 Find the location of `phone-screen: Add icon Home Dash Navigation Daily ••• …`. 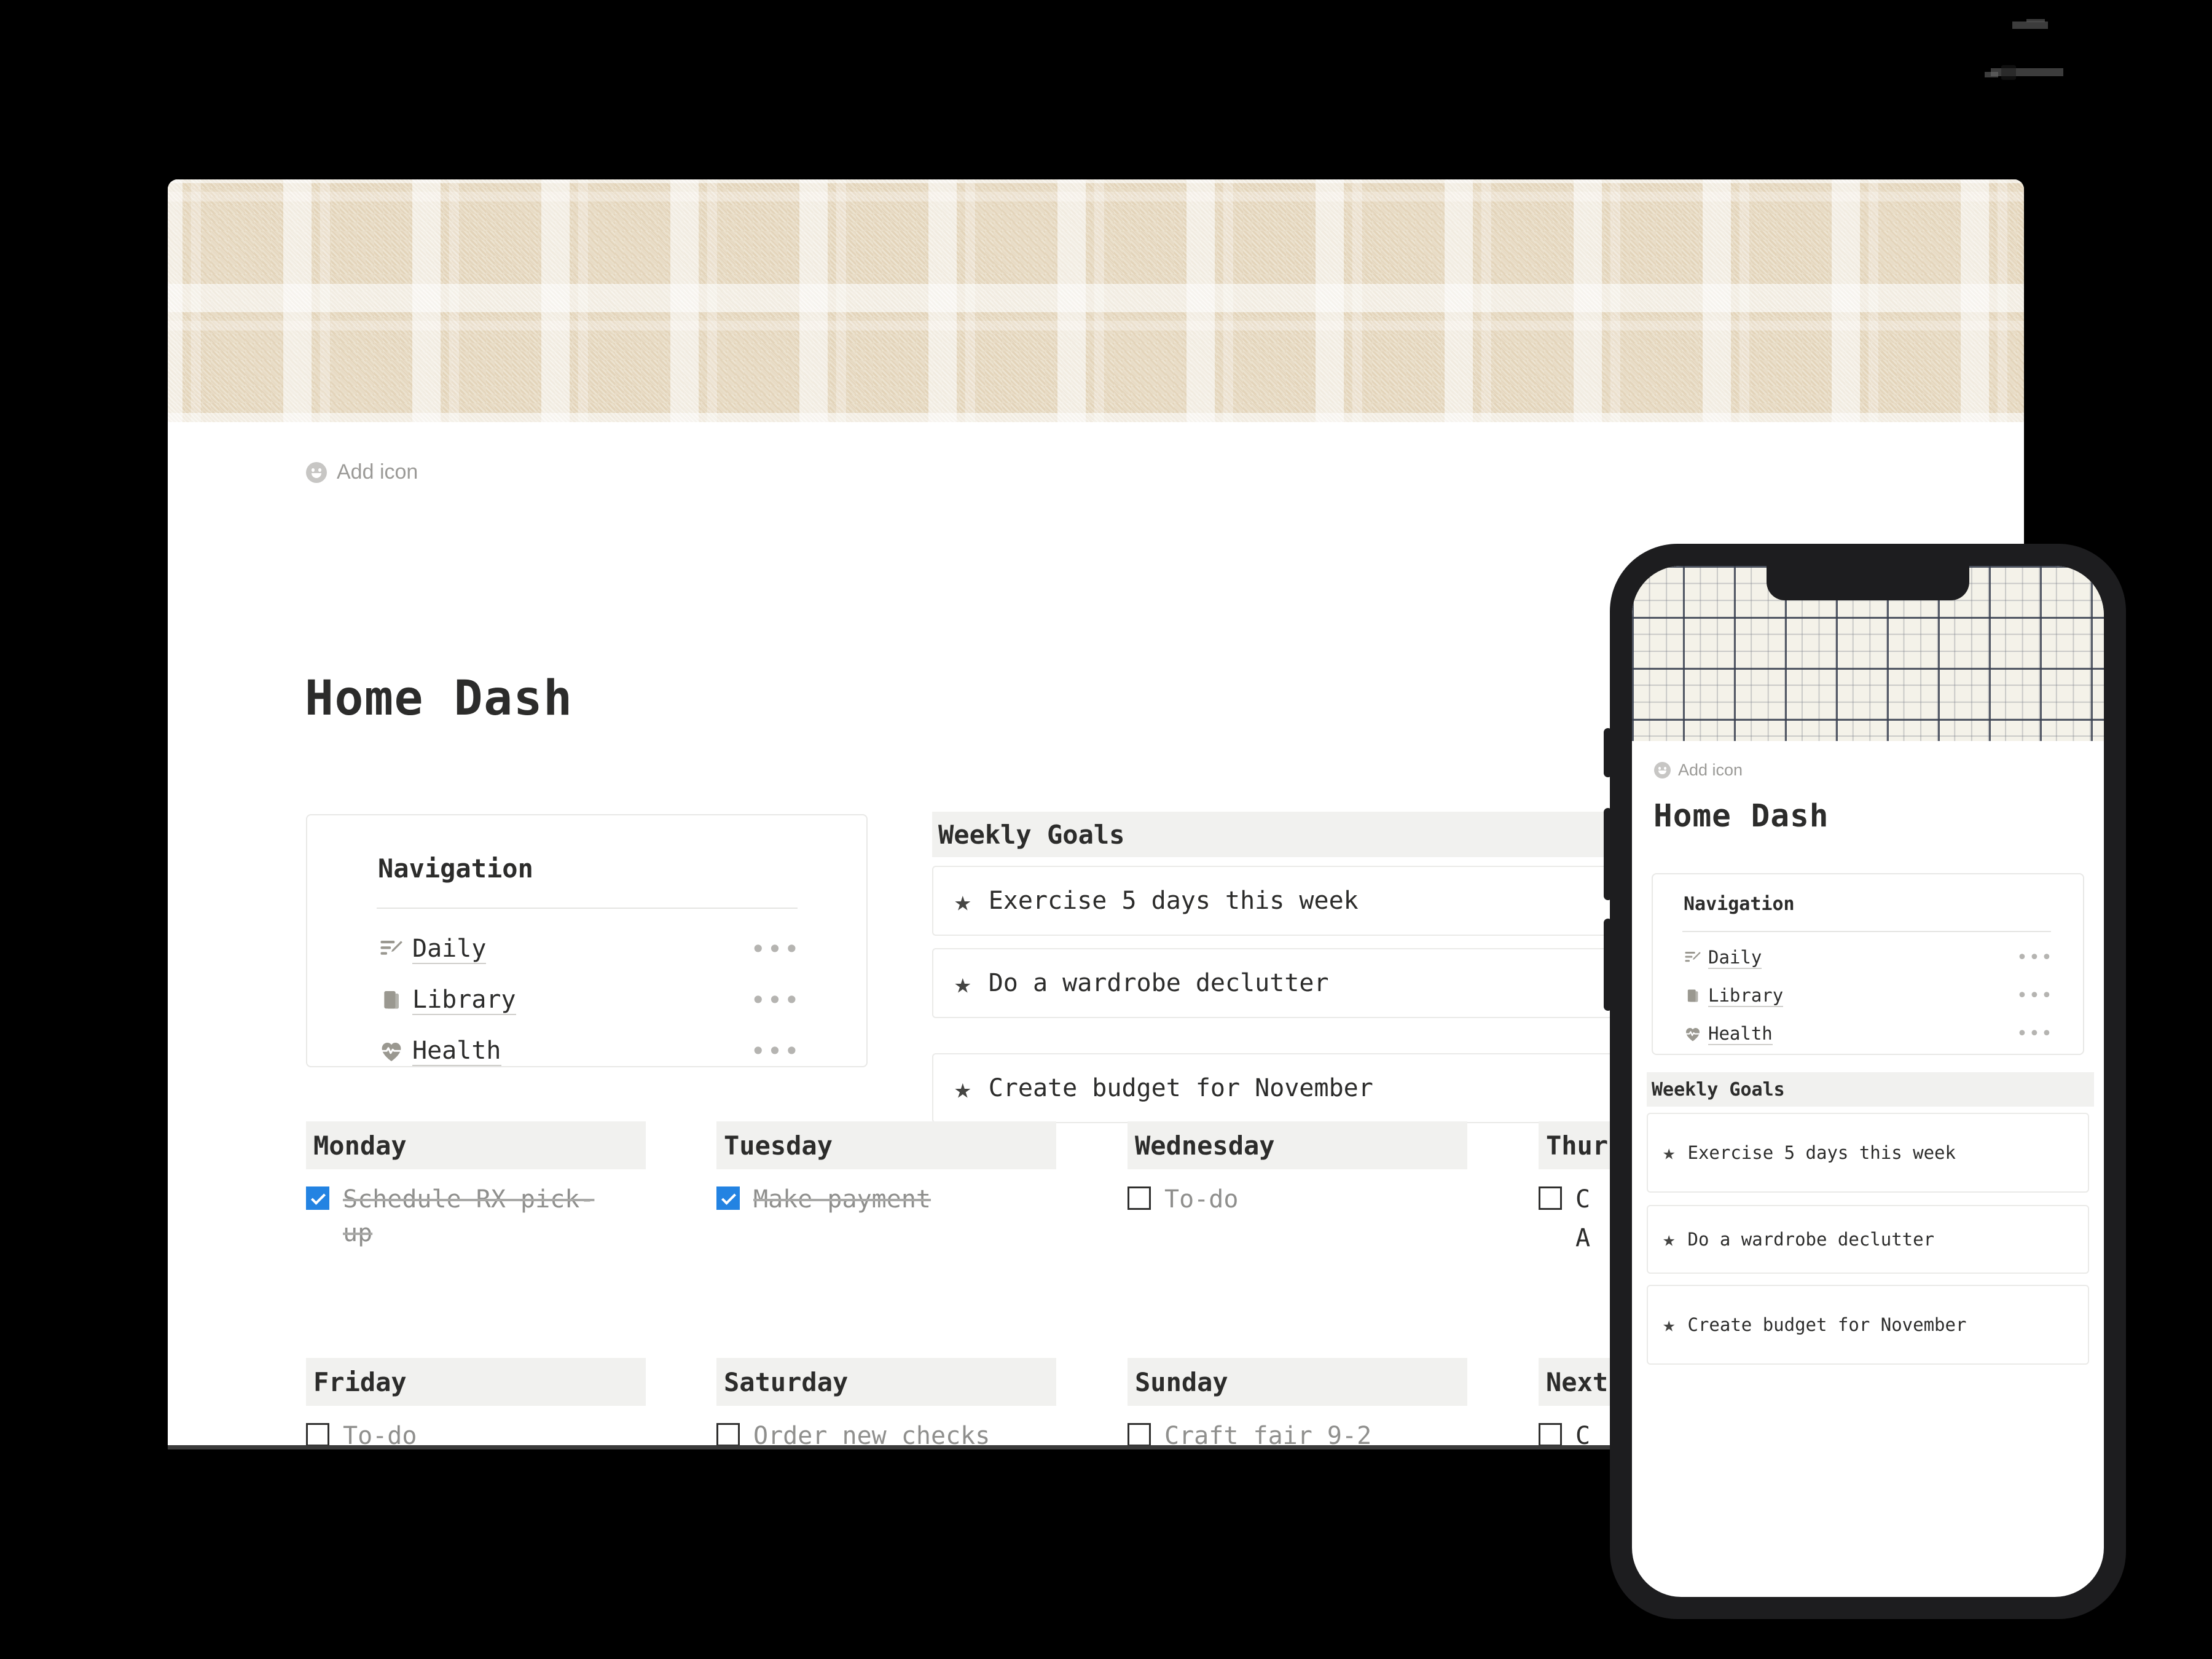

phone-screen: Add icon Home Dash Navigation Daily ••• … is located at coordinates (1868, 1081).